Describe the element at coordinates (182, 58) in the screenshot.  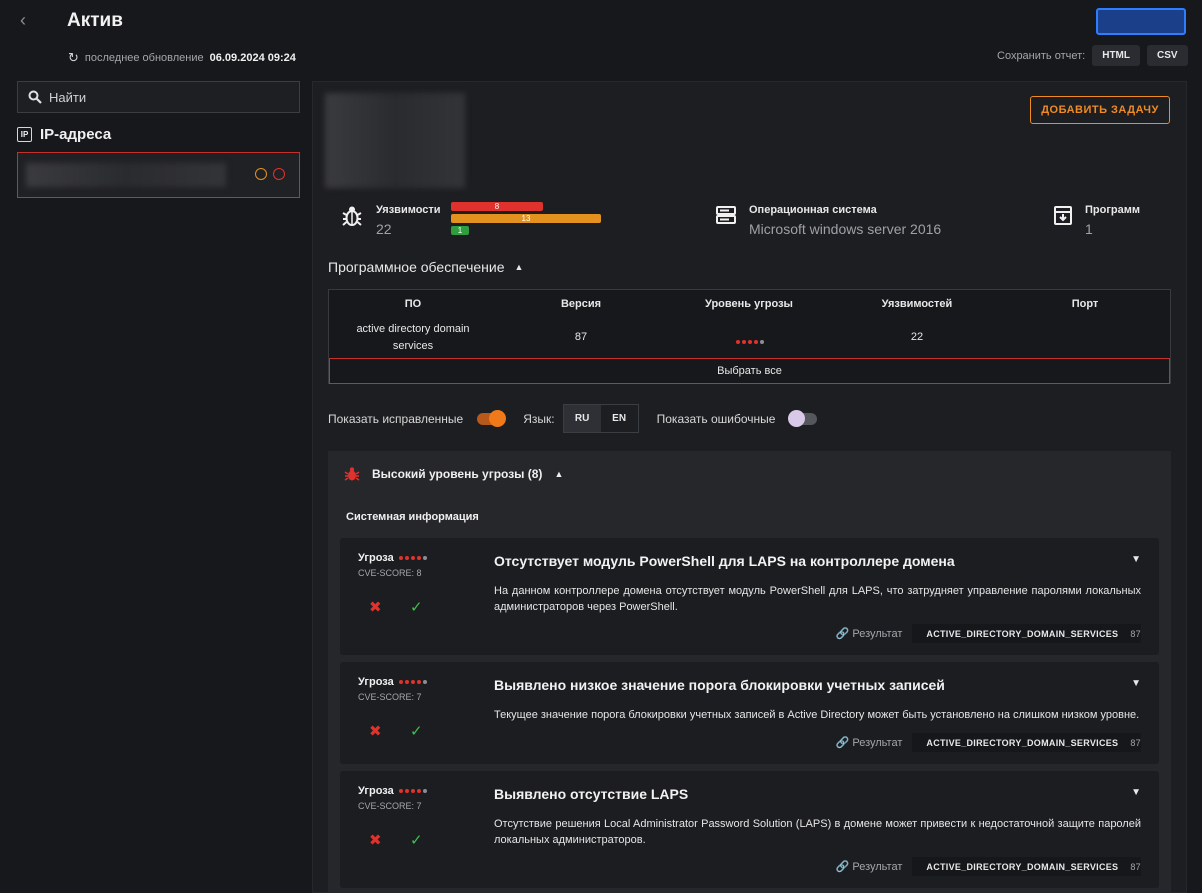
I see `last-update: ↻ последнее обновление 06.09.2024 09:24` at that location.